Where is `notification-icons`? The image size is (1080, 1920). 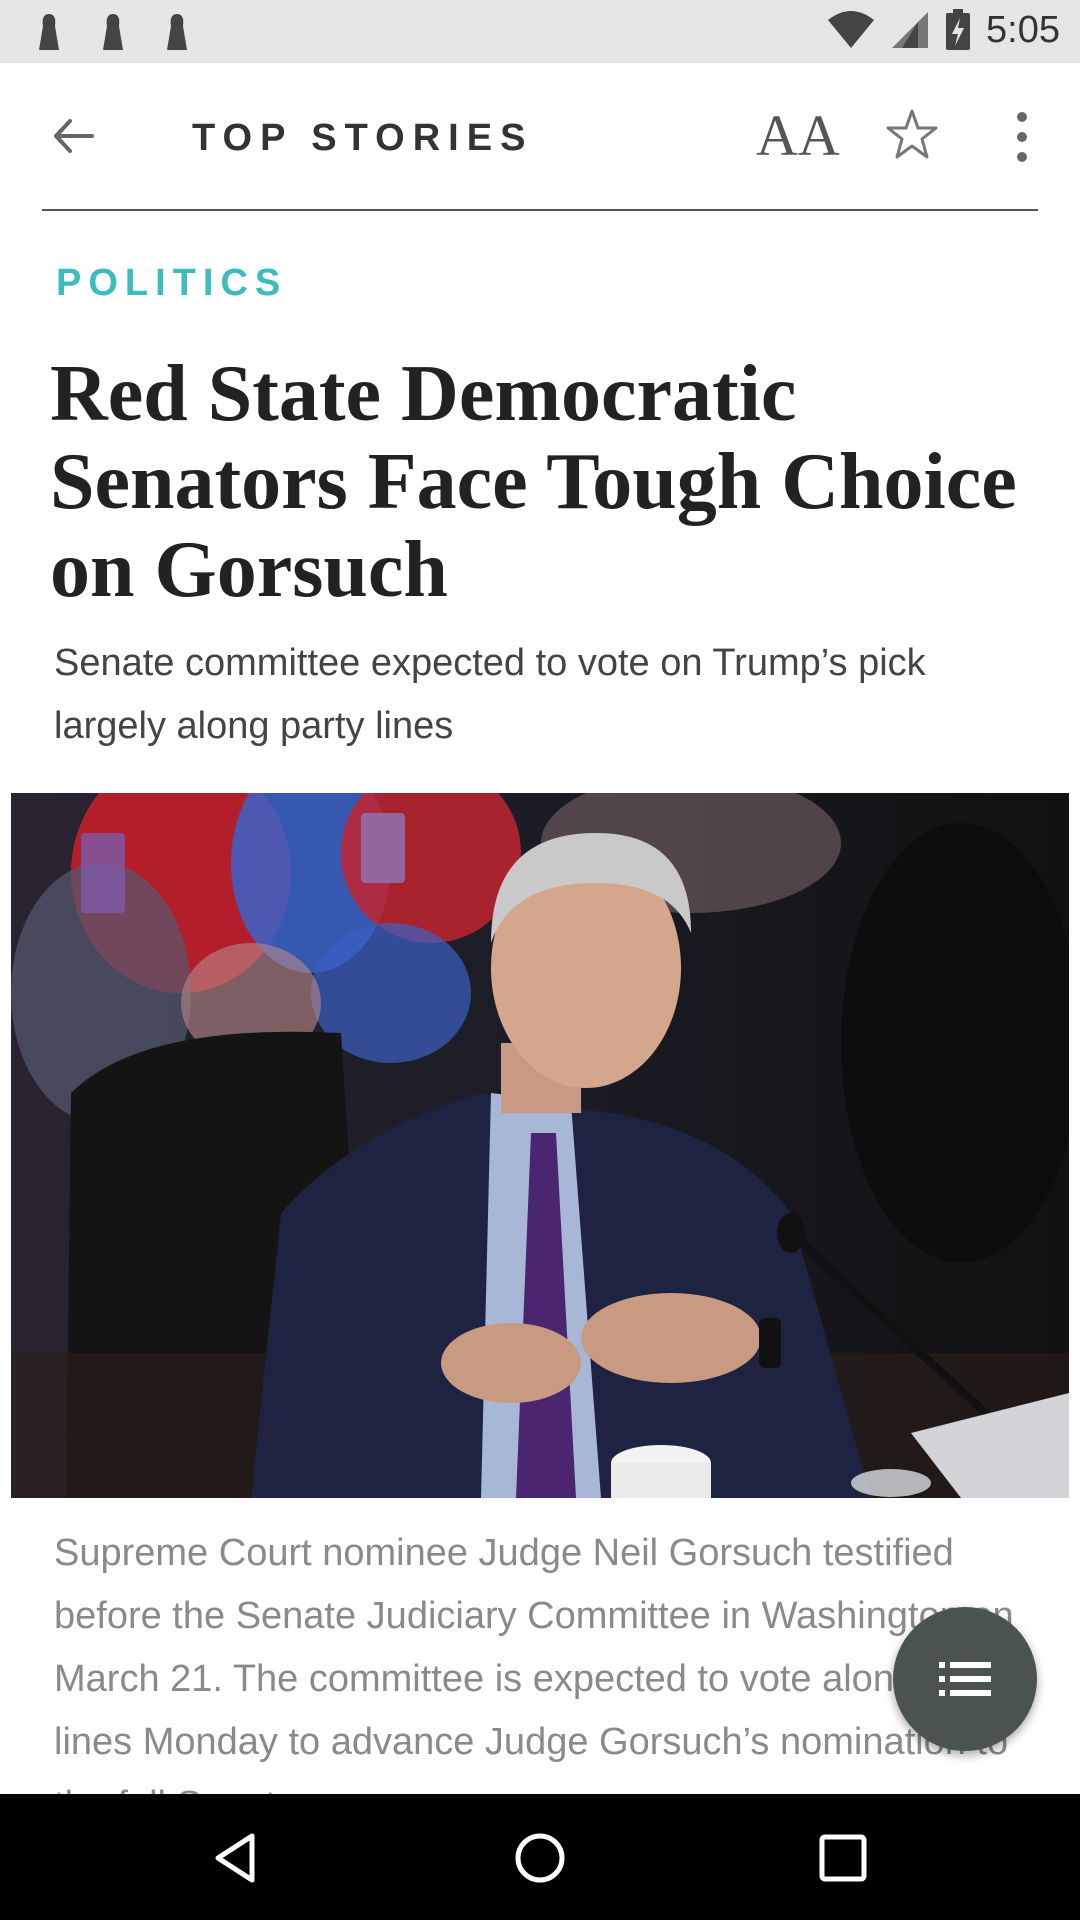 notification-icons is located at coordinates (113, 32).